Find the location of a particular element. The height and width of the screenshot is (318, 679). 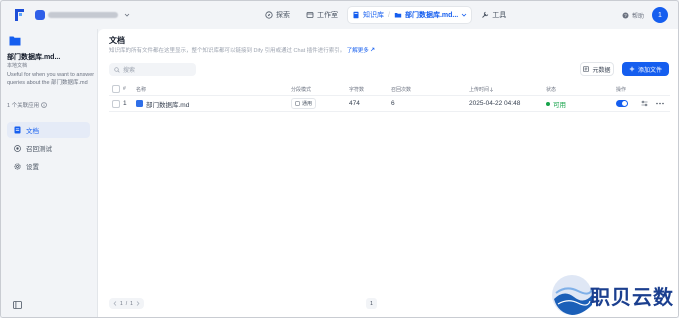

top-bar: 探索 工作室 知识库 / 部门数据库.md... 工具 ? 帮助 1 is located at coordinates (339, 15).